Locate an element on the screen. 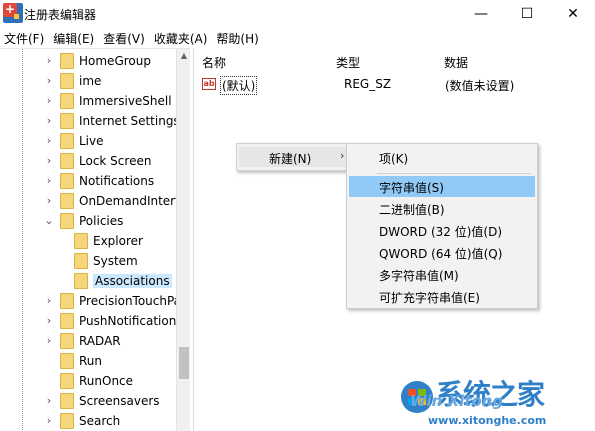 Image resolution: width=595 pixels, height=431 pixels. tree-item: › PushNotifications is located at coordinates (88, 321).